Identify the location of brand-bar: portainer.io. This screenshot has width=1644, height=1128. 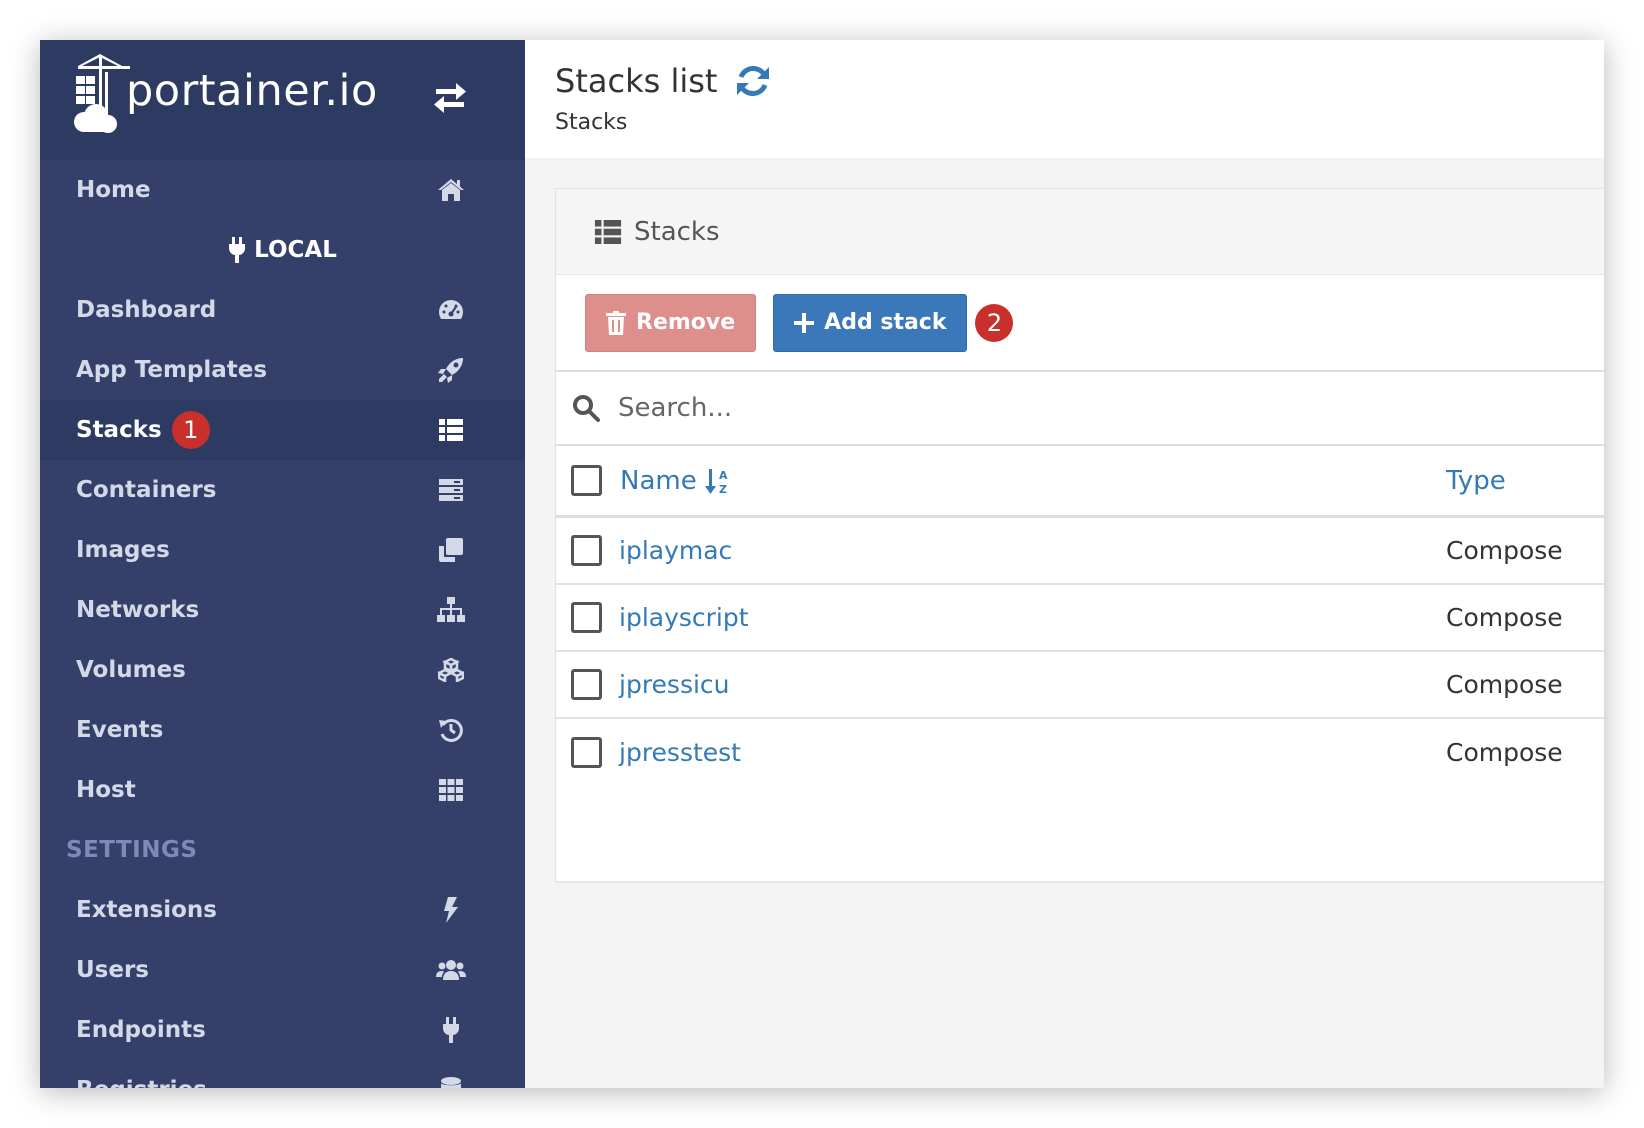
(282, 100).